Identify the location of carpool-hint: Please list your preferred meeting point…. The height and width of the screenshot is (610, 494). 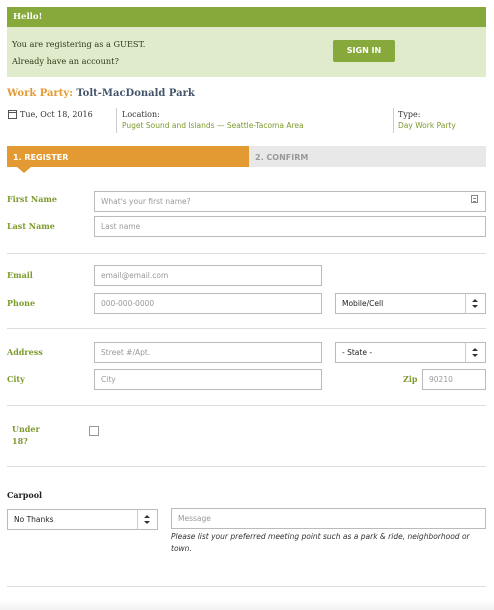
(320, 542).